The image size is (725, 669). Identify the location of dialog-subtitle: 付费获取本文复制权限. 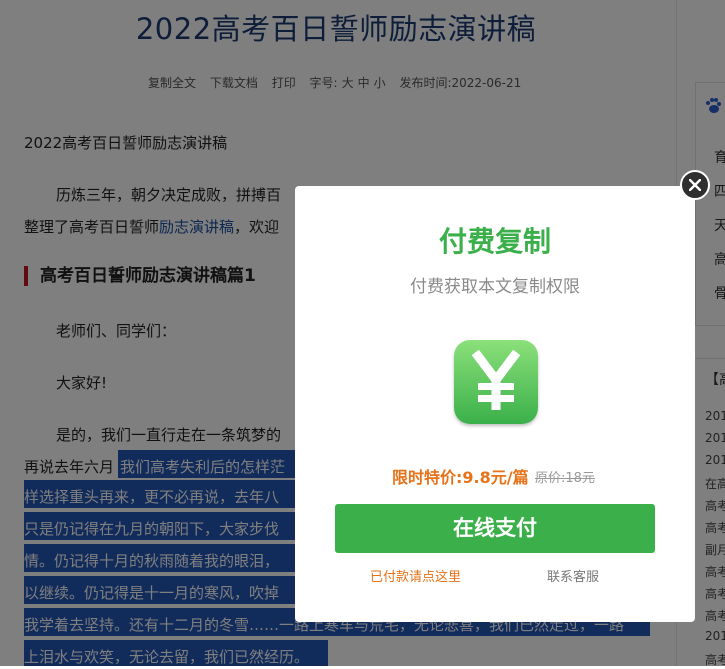
(495, 287).